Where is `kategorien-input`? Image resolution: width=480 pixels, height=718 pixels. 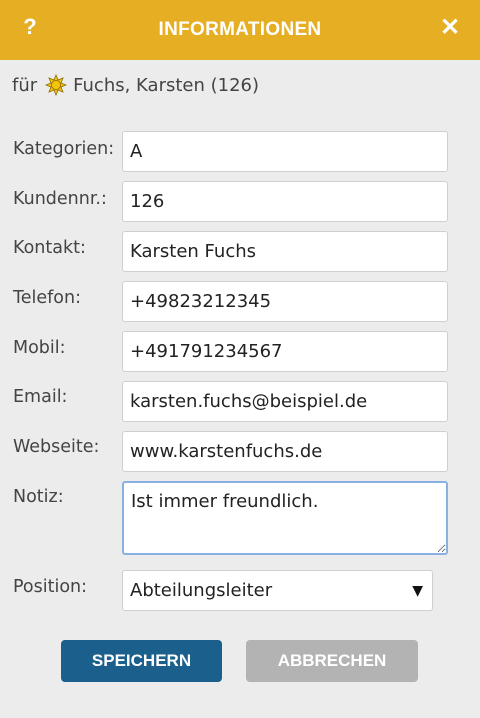
kategorien-input is located at coordinates (285, 151).